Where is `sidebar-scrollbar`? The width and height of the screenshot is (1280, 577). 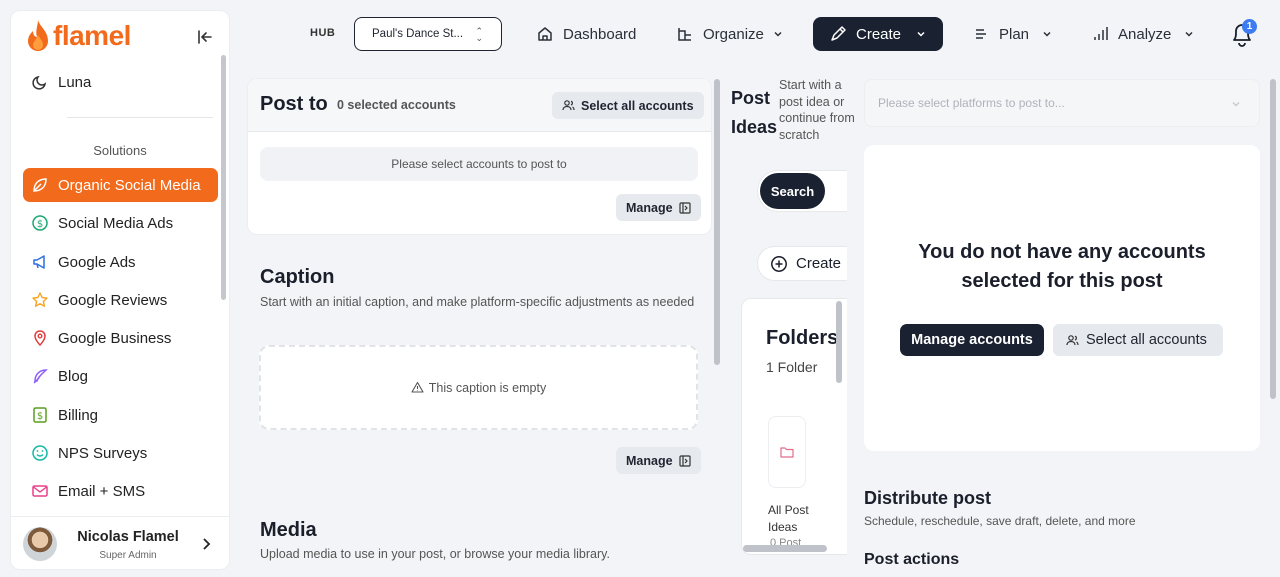 sidebar-scrollbar is located at coordinates (223, 177).